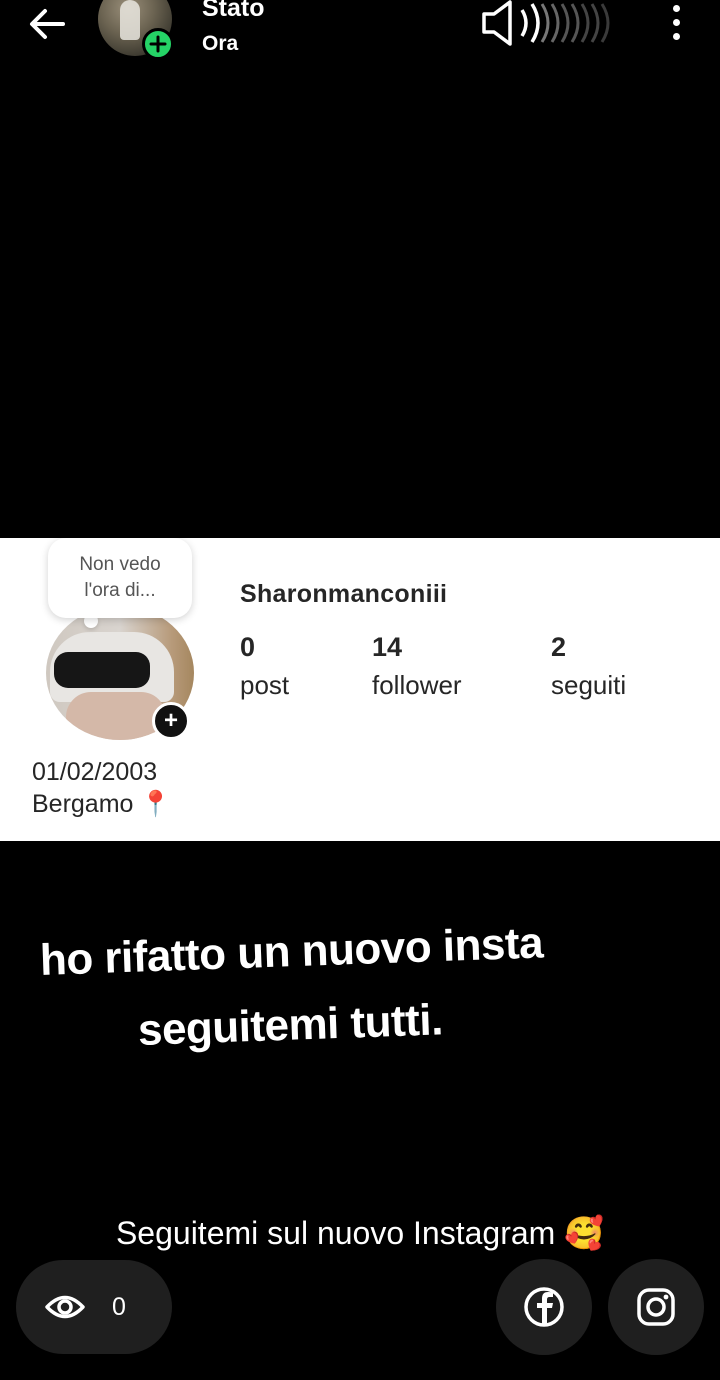 This screenshot has width=720, height=1380. Describe the element at coordinates (65, 1307) in the screenshot. I see `eye-icon` at that location.